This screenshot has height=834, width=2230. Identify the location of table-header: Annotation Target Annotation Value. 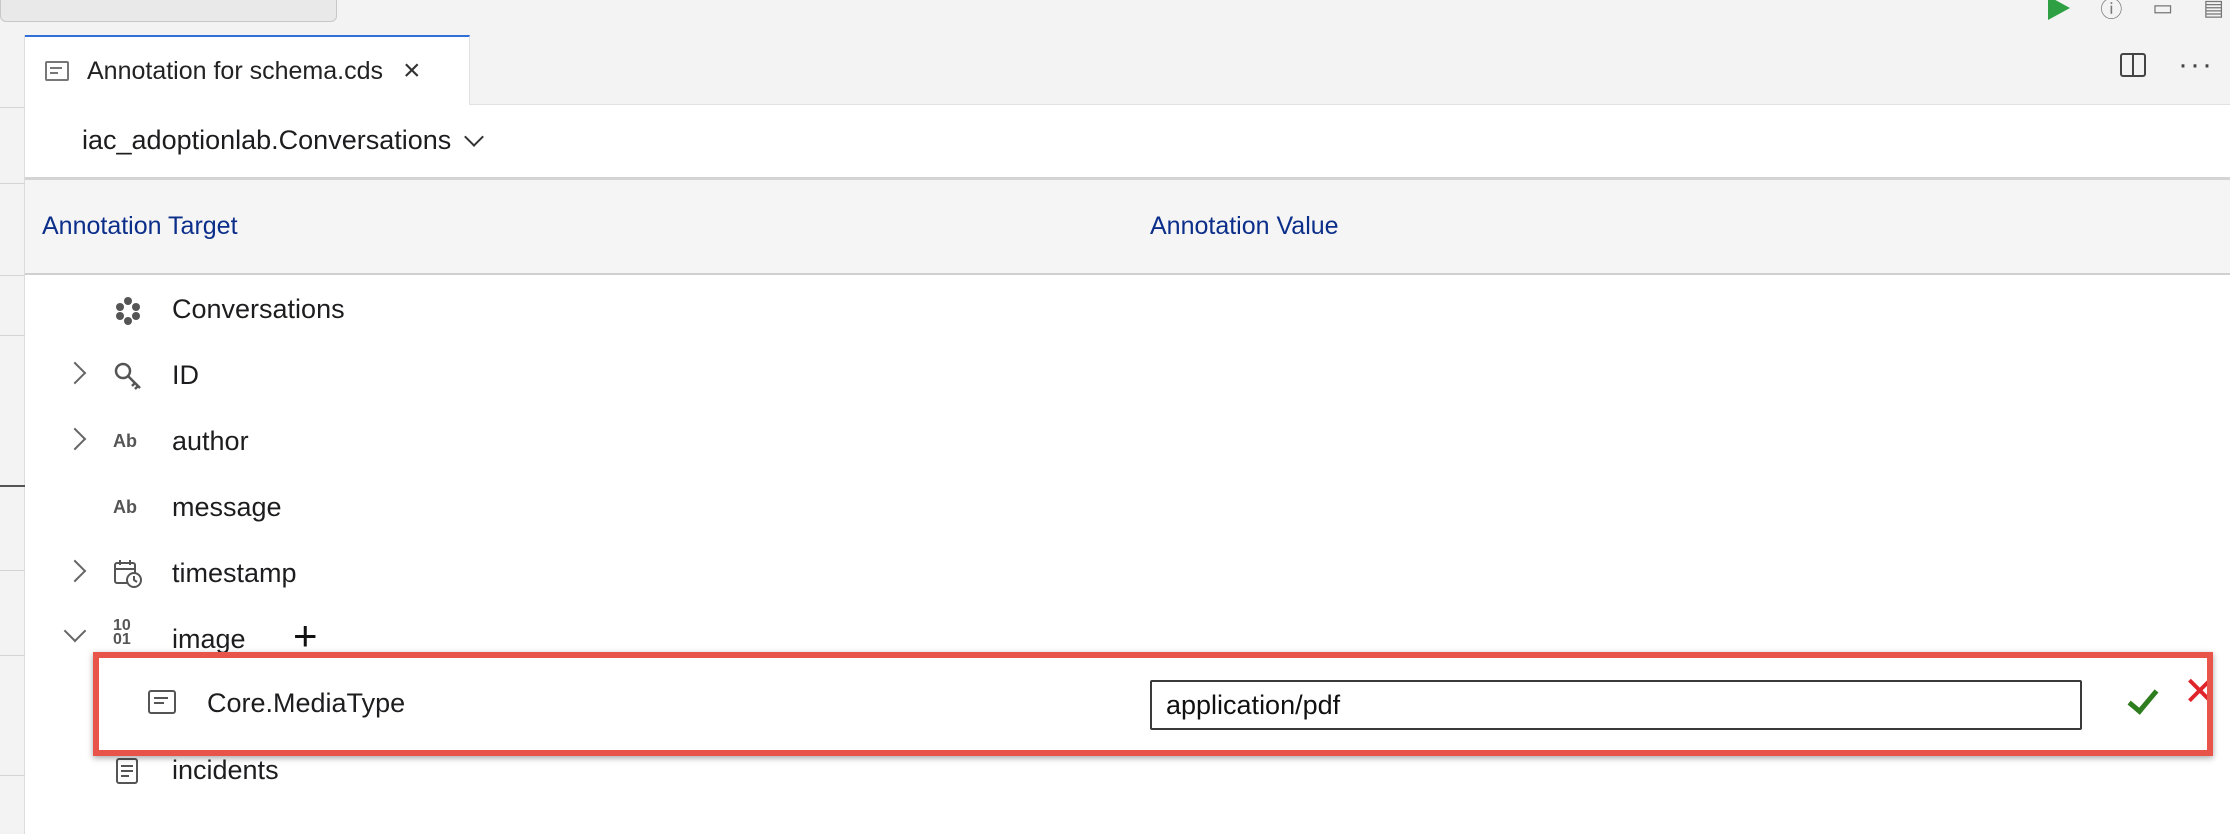
(1127, 227).